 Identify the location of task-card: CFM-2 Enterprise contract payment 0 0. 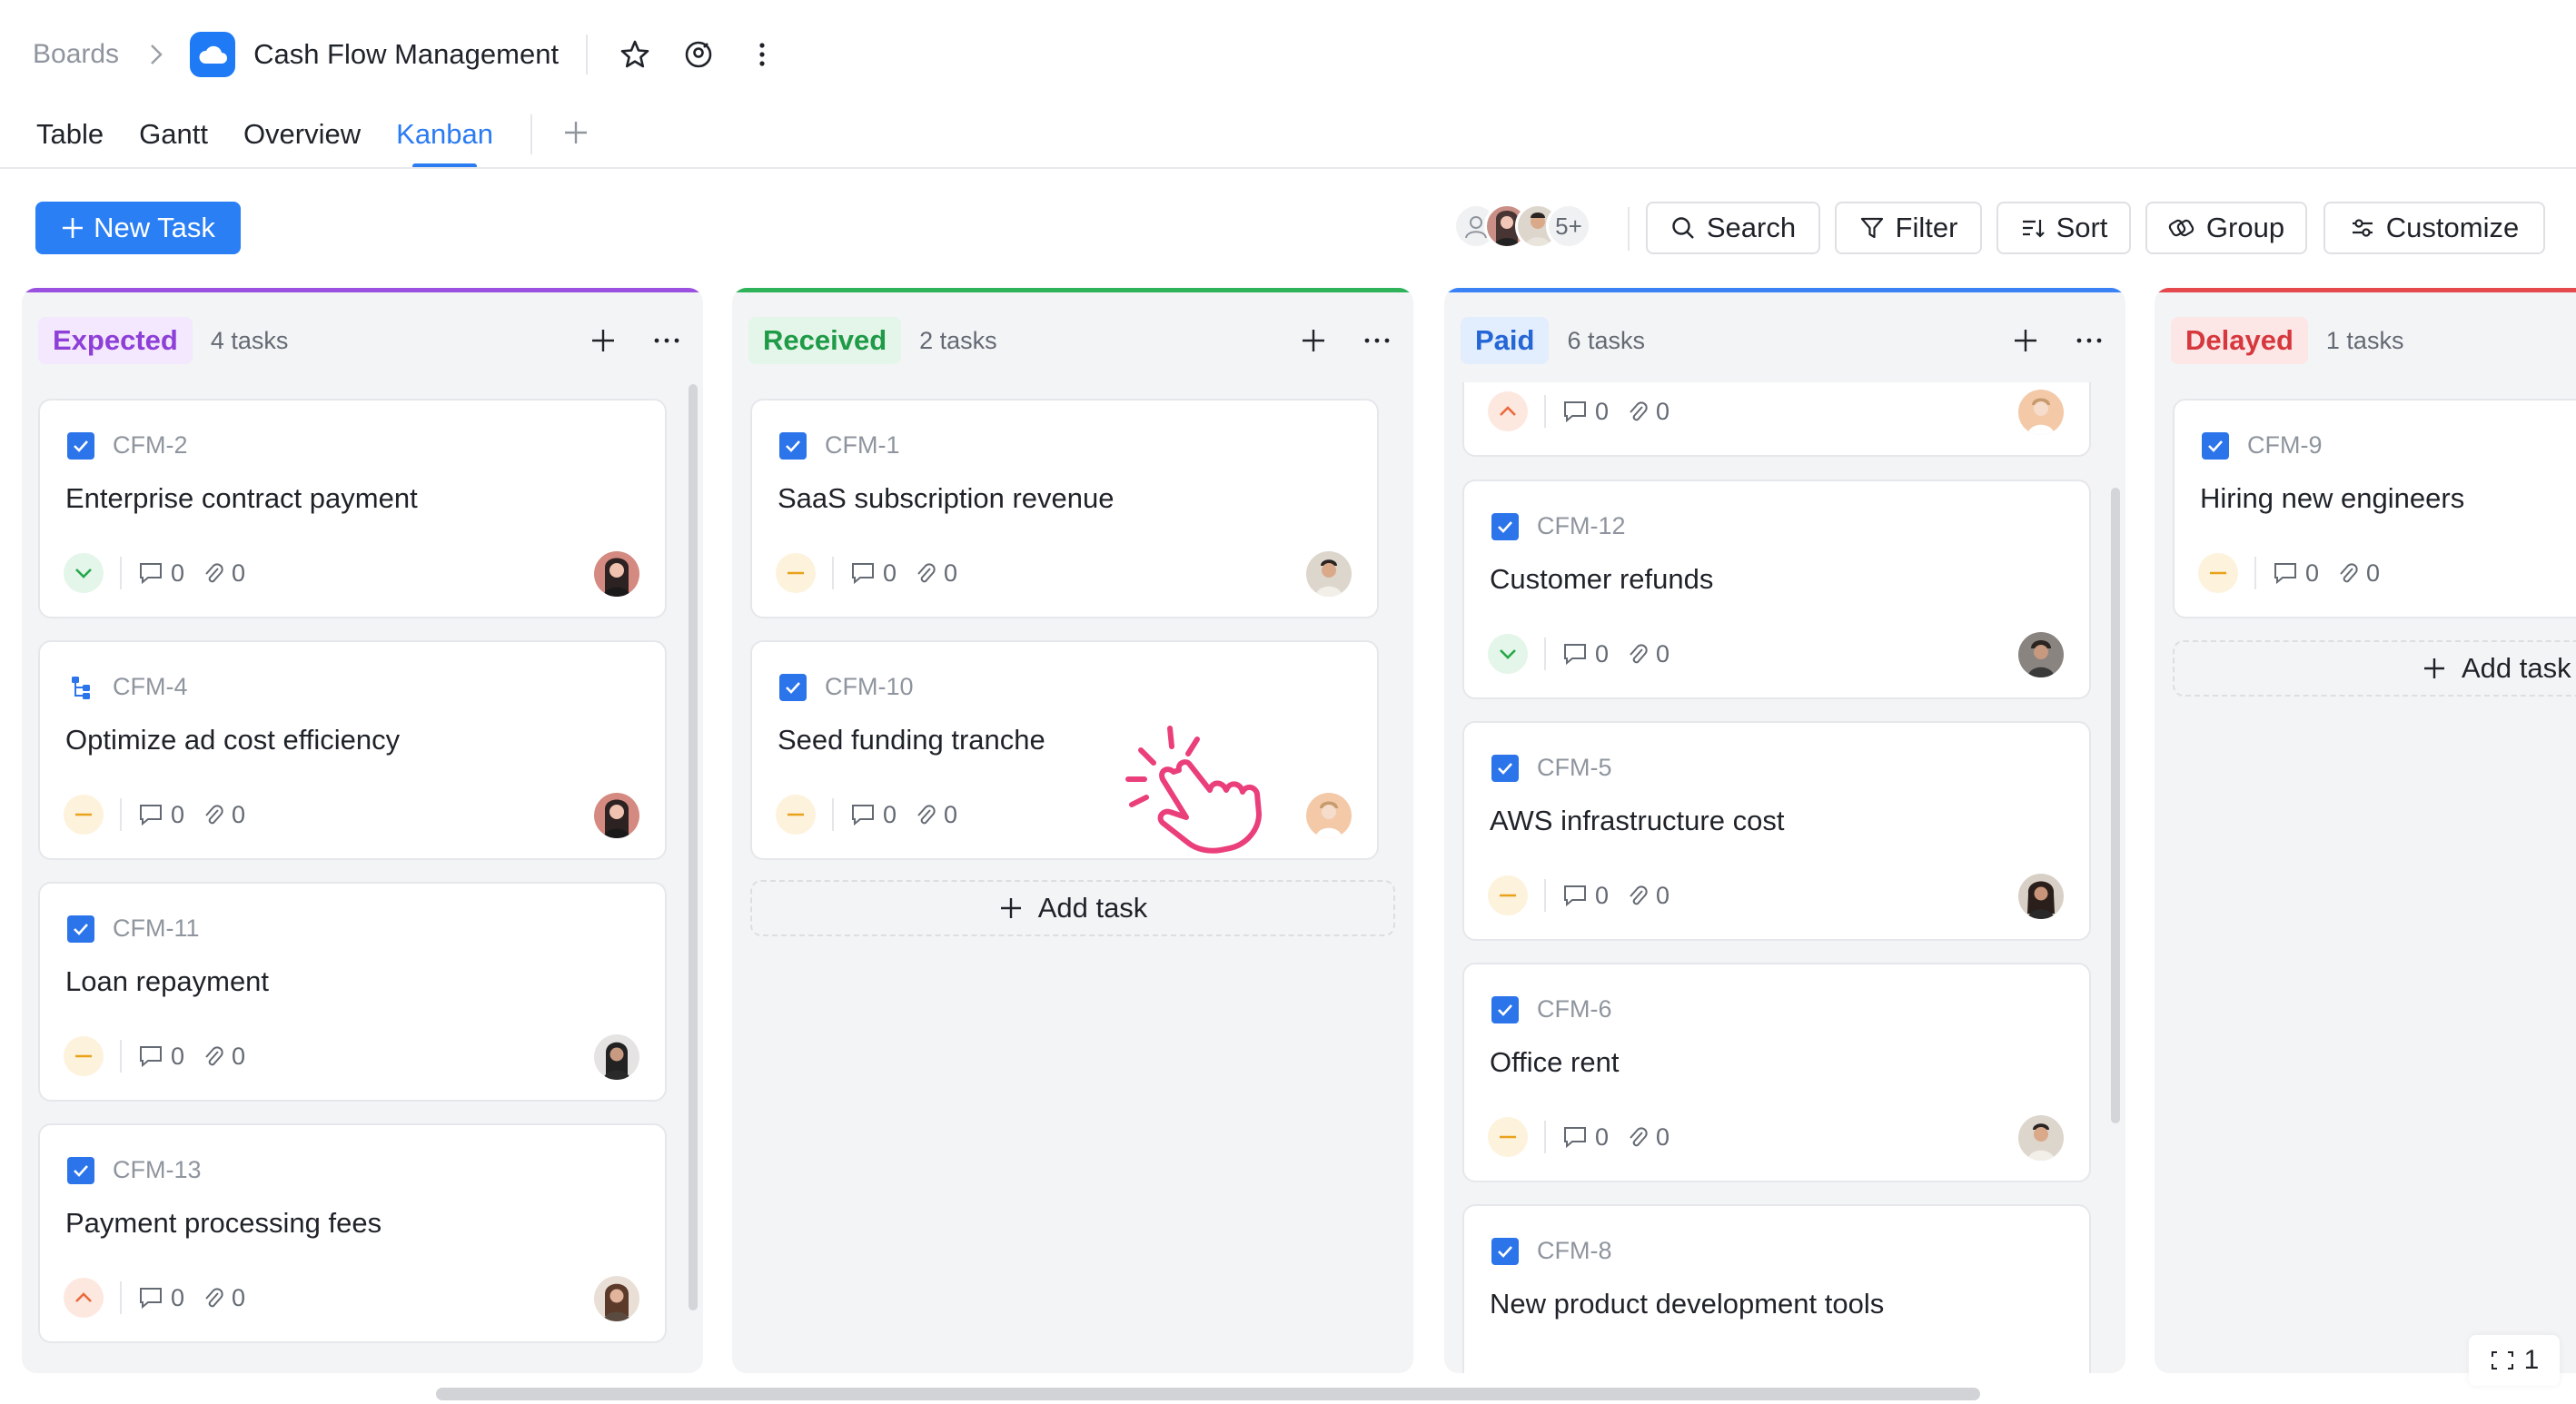
(352, 508).